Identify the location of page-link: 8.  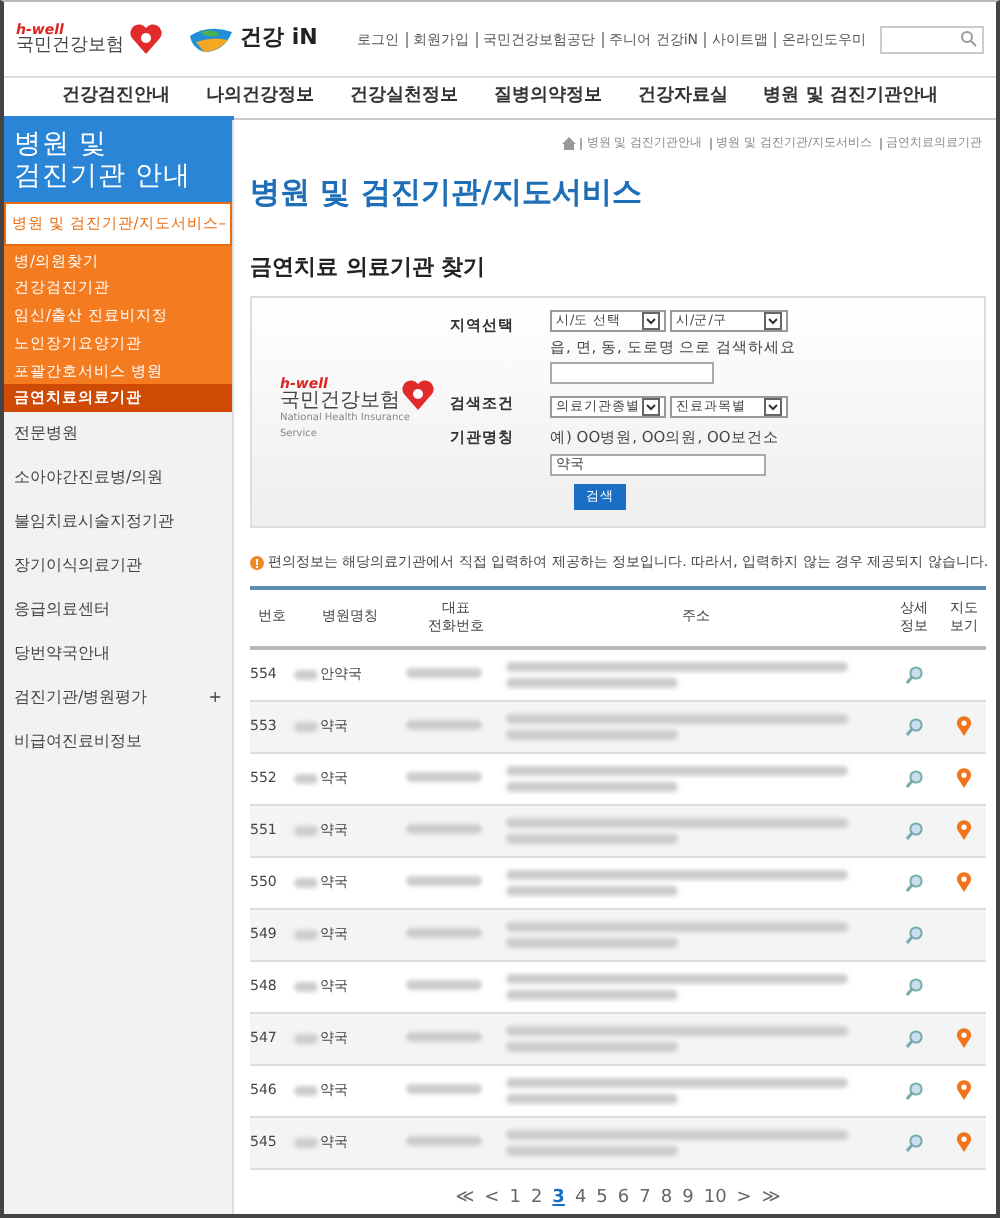
(666, 1198).